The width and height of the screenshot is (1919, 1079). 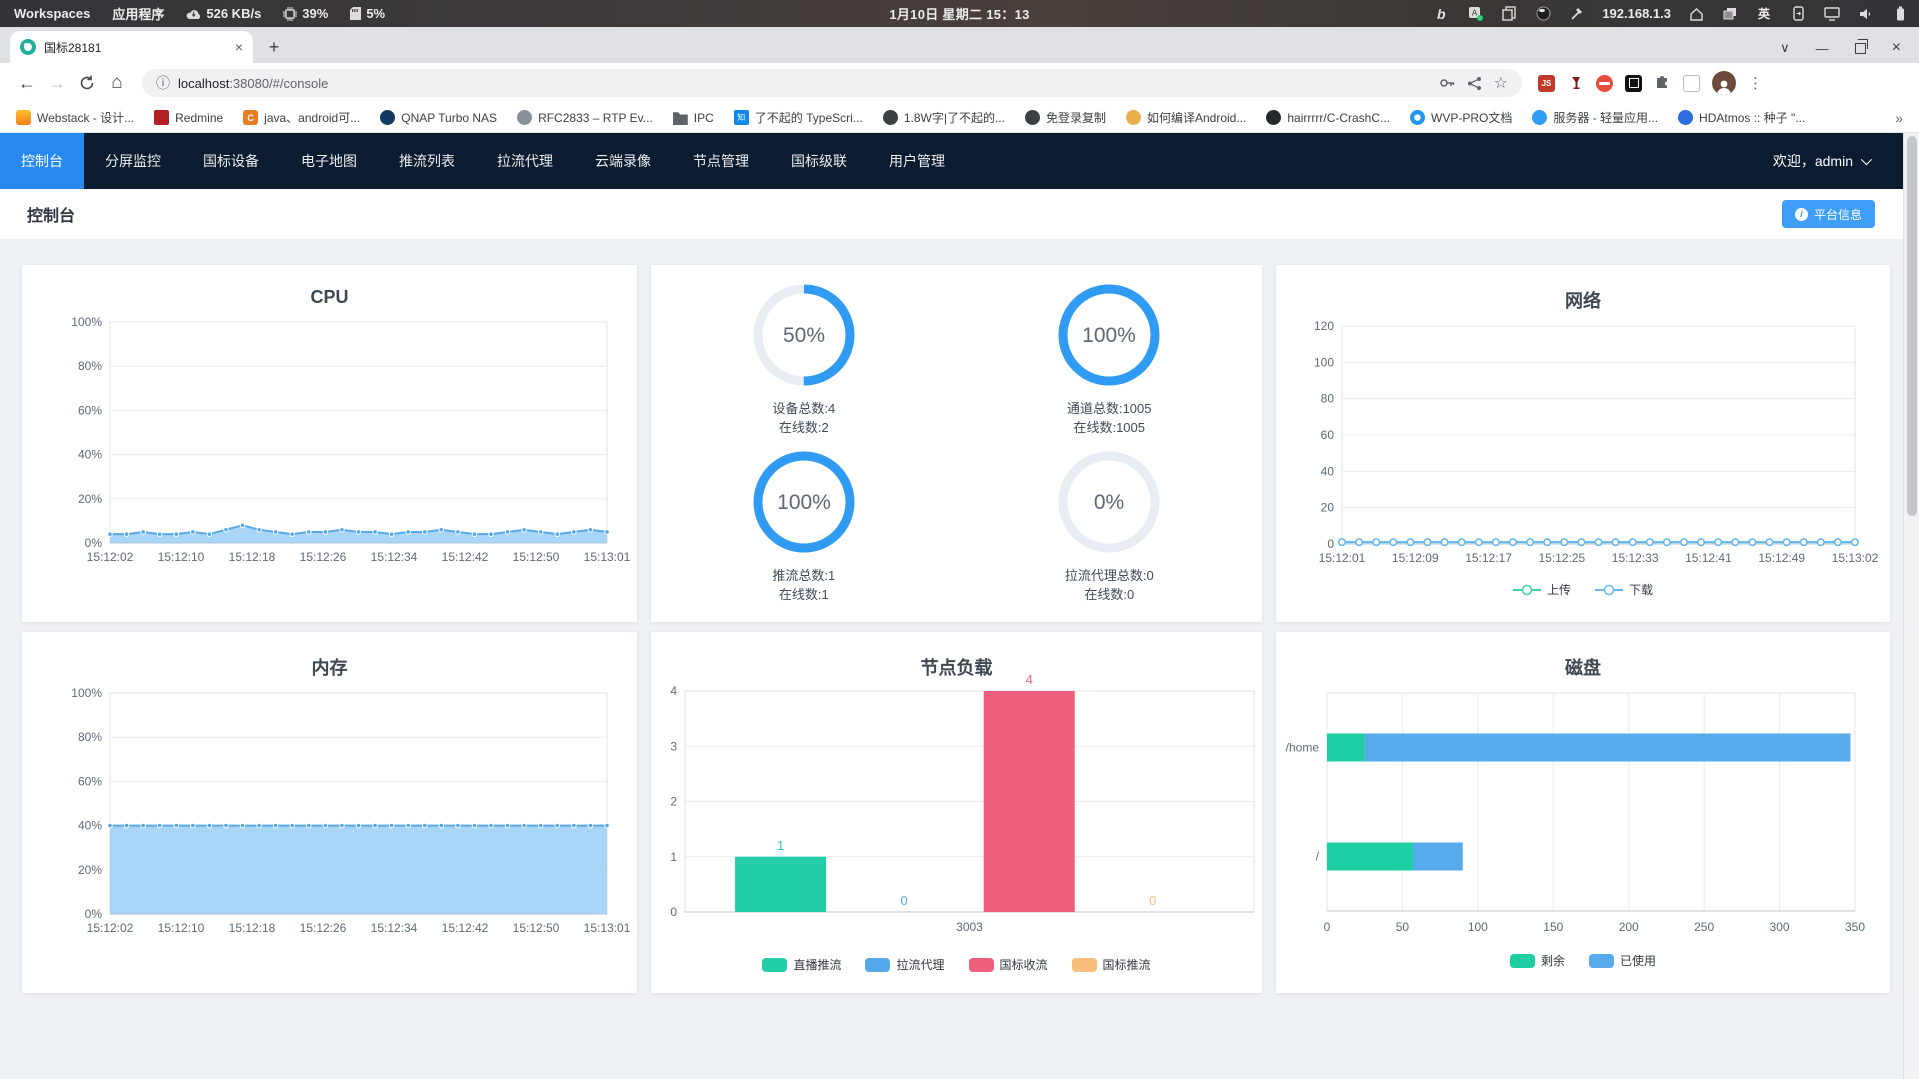 What do you see at coordinates (1624, 589) in the screenshot?
I see `legend-item: 下载` at bounding box center [1624, 589].